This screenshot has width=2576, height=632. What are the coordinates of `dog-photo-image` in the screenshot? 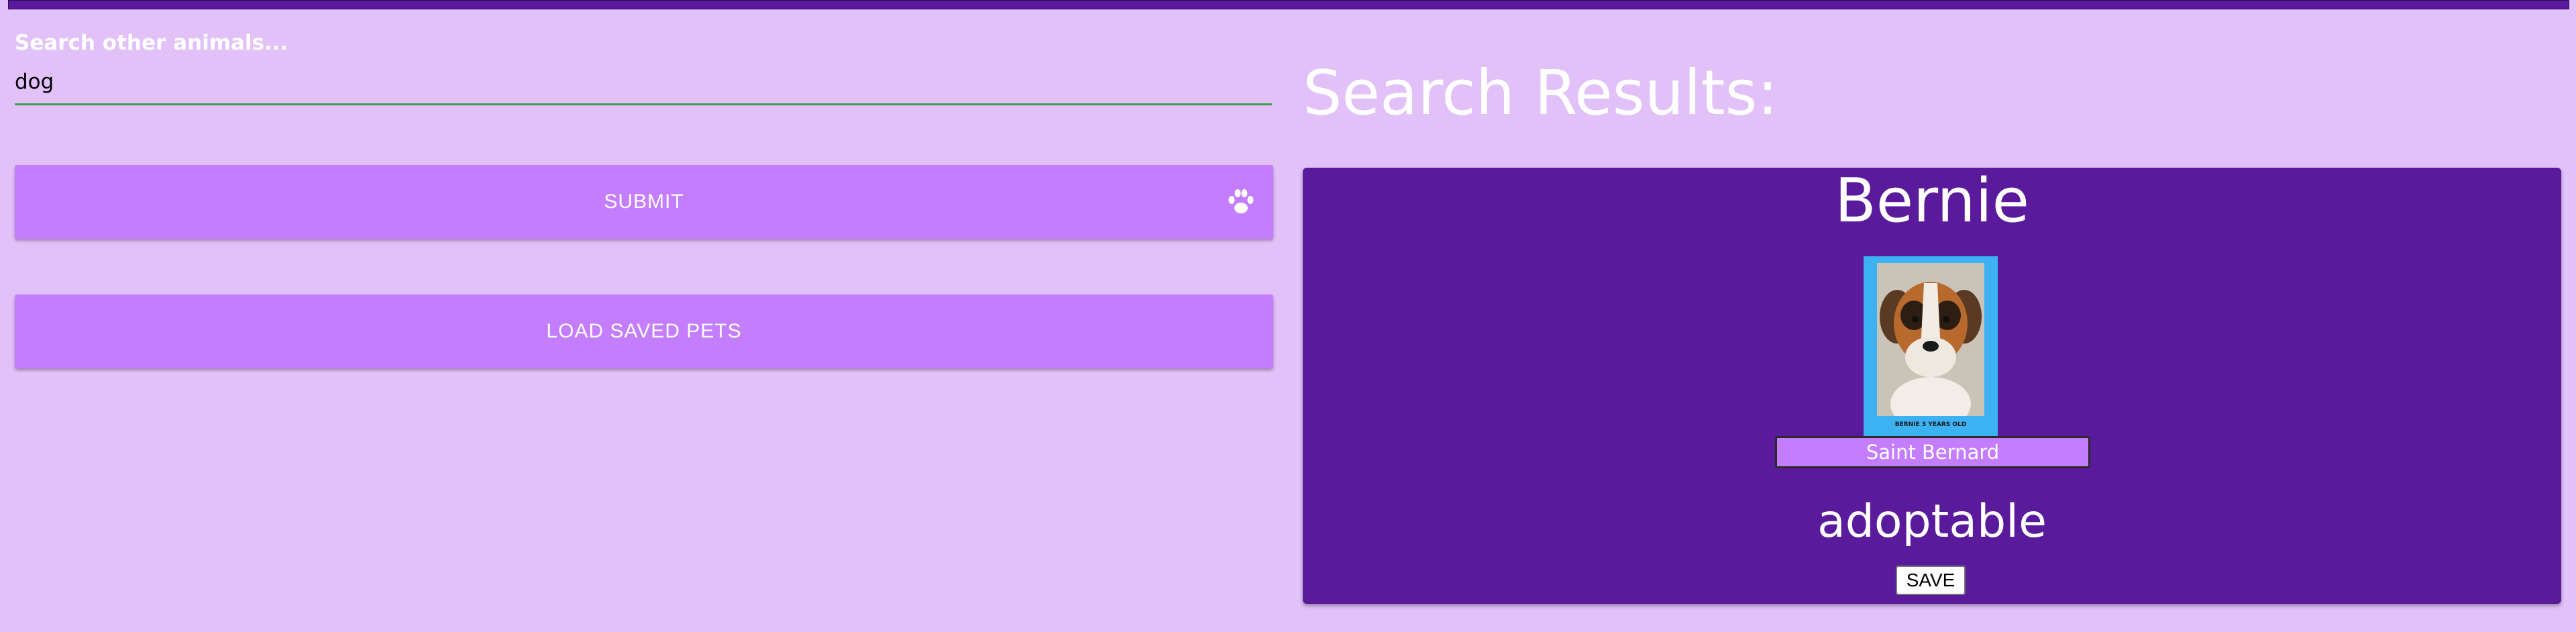 It's located at (1930, 339).